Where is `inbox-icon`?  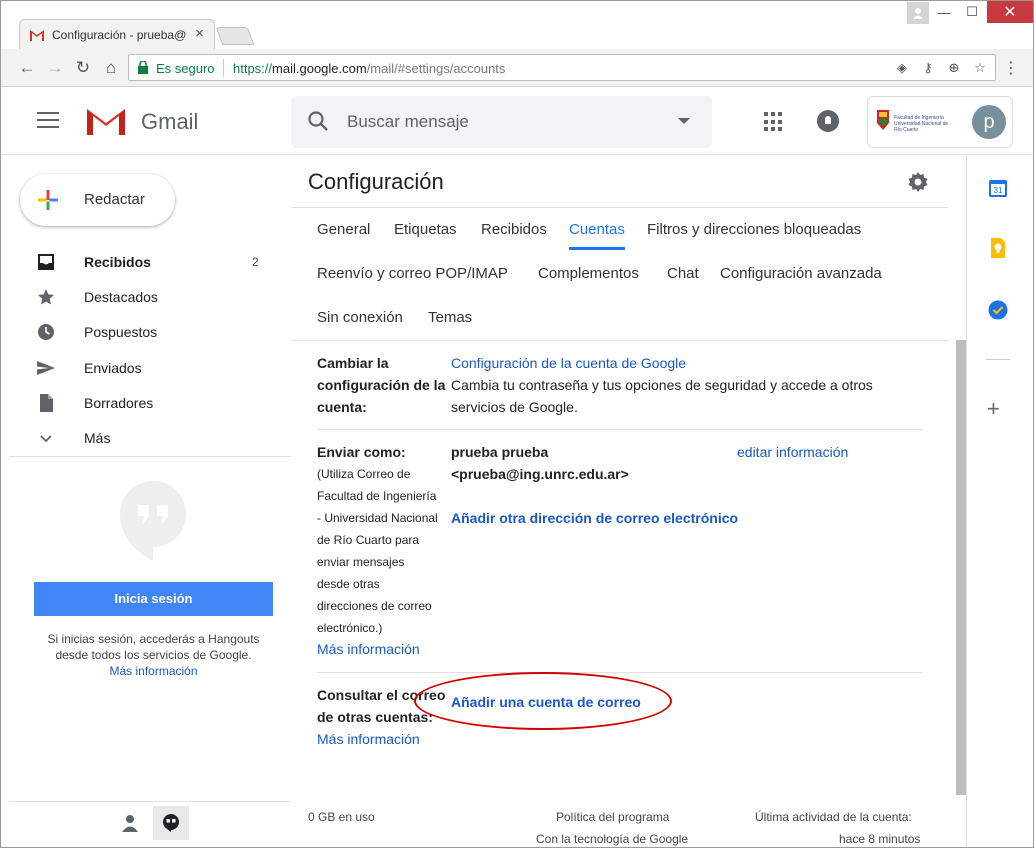 inbox-icon is located at coordinates (46, 262).